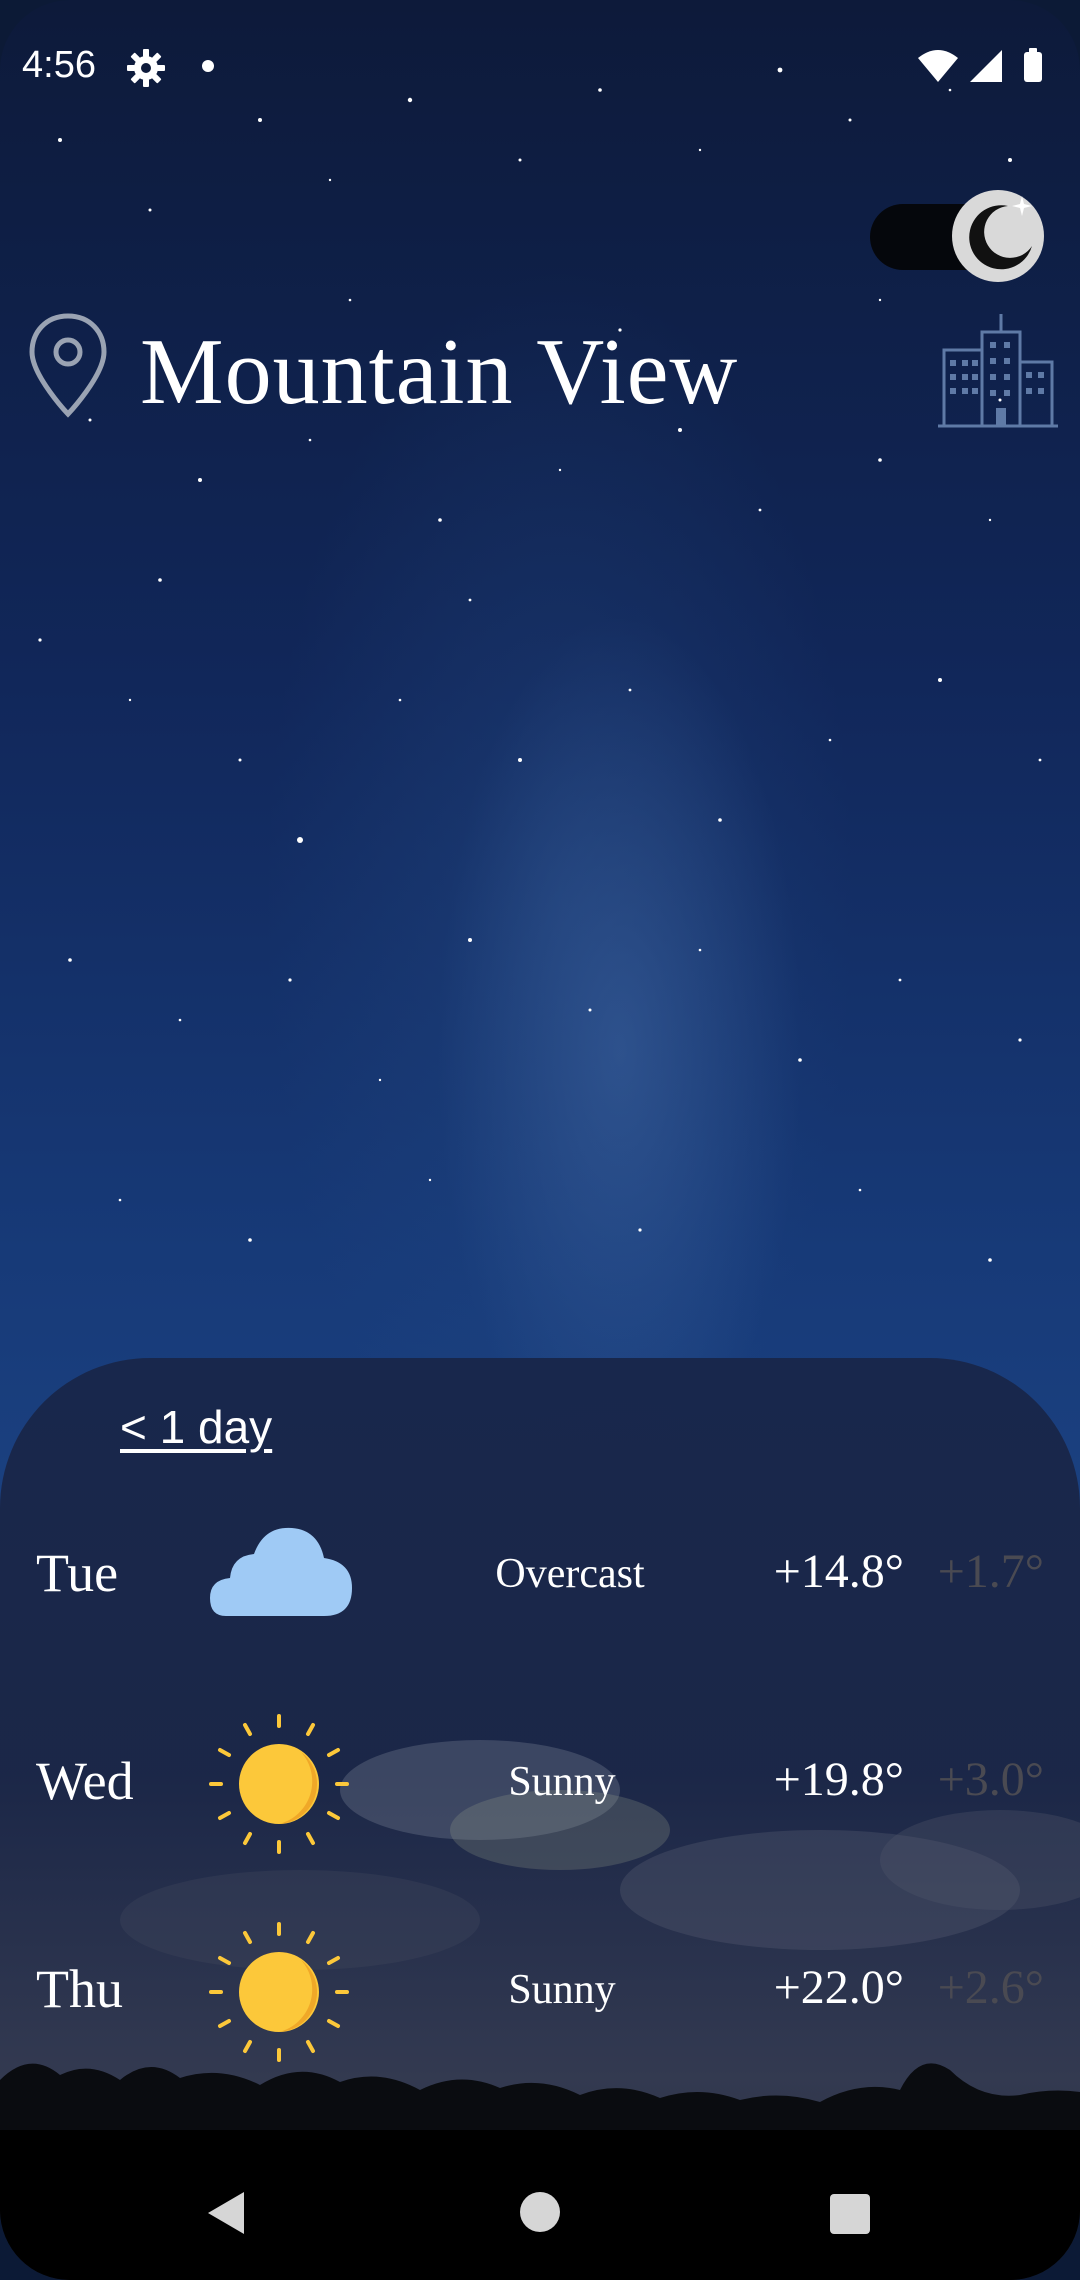 This screenshot has width=1080, height=2280. I want to click on forecast-min-temp: +3.0°, so click(990, 1779).